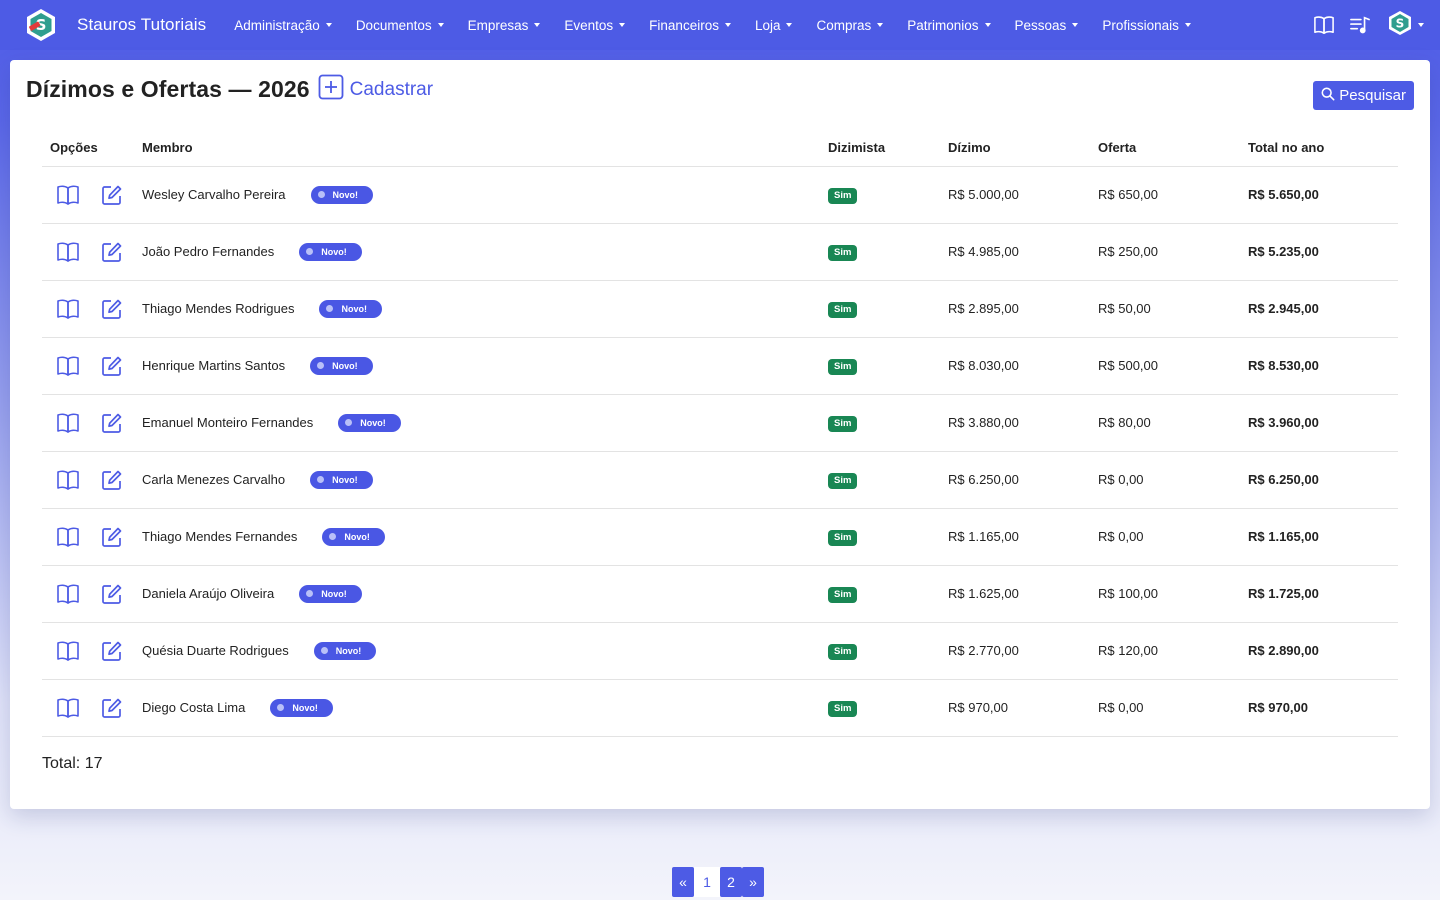 This screenshot has height=900, width=1440. Describe the element at coordinates (1023, 366) in the screenshot. I see `tithe-cell: R$ 8.030,00` at that location.